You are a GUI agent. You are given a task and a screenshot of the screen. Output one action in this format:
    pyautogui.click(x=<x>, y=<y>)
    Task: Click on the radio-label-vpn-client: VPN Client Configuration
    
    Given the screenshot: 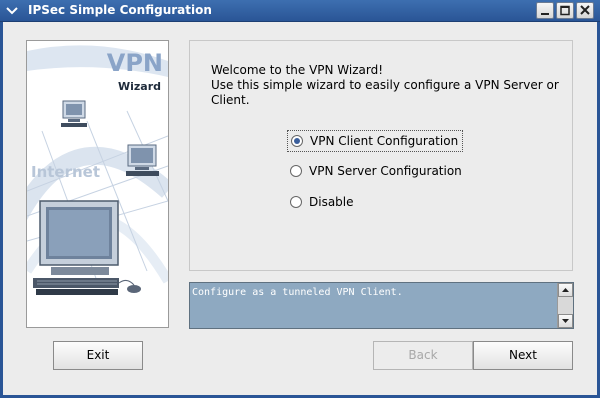 What is the action you would take?
    pyautogui.click(x=384, y=141)
    